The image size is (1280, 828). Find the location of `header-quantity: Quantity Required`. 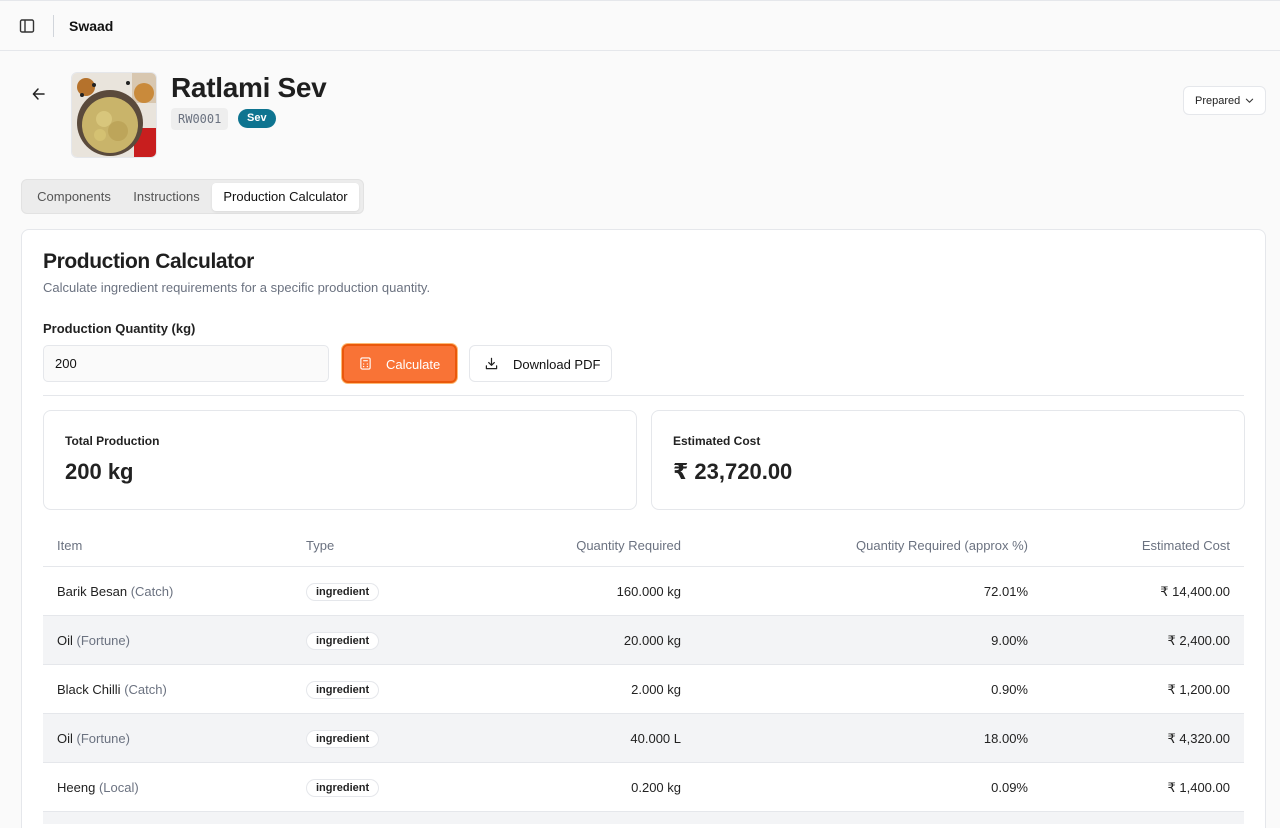

header-quantity: Quantity Required is located at coordinates (628, 545).